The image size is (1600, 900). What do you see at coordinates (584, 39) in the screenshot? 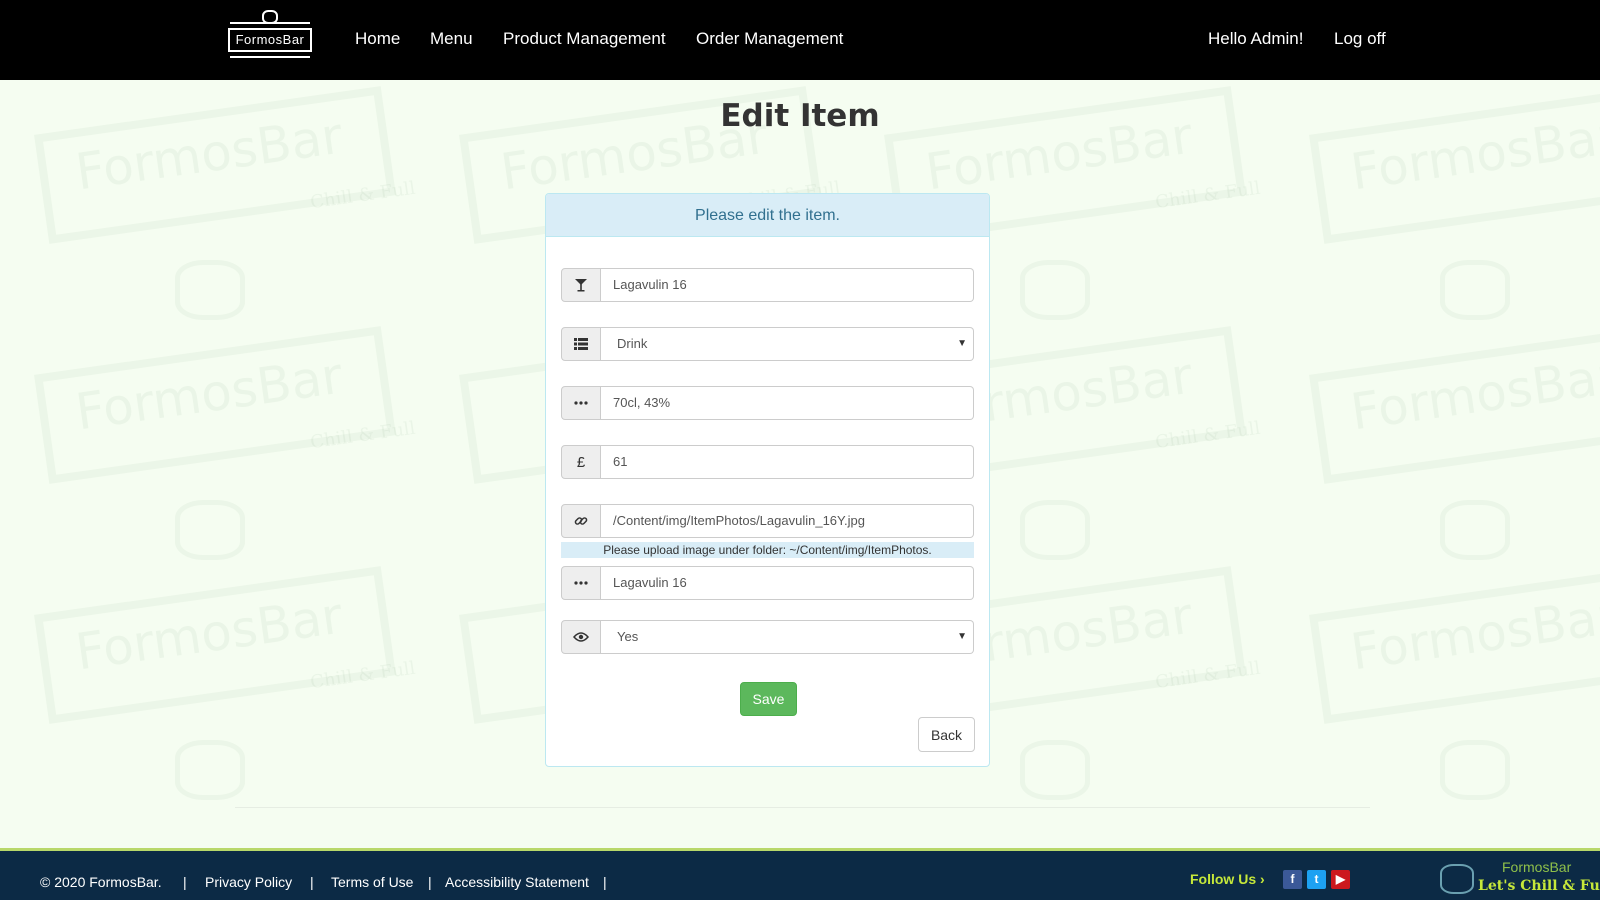
I see `nav-product-management-link: Product Management` at bounding box center [584, 39].